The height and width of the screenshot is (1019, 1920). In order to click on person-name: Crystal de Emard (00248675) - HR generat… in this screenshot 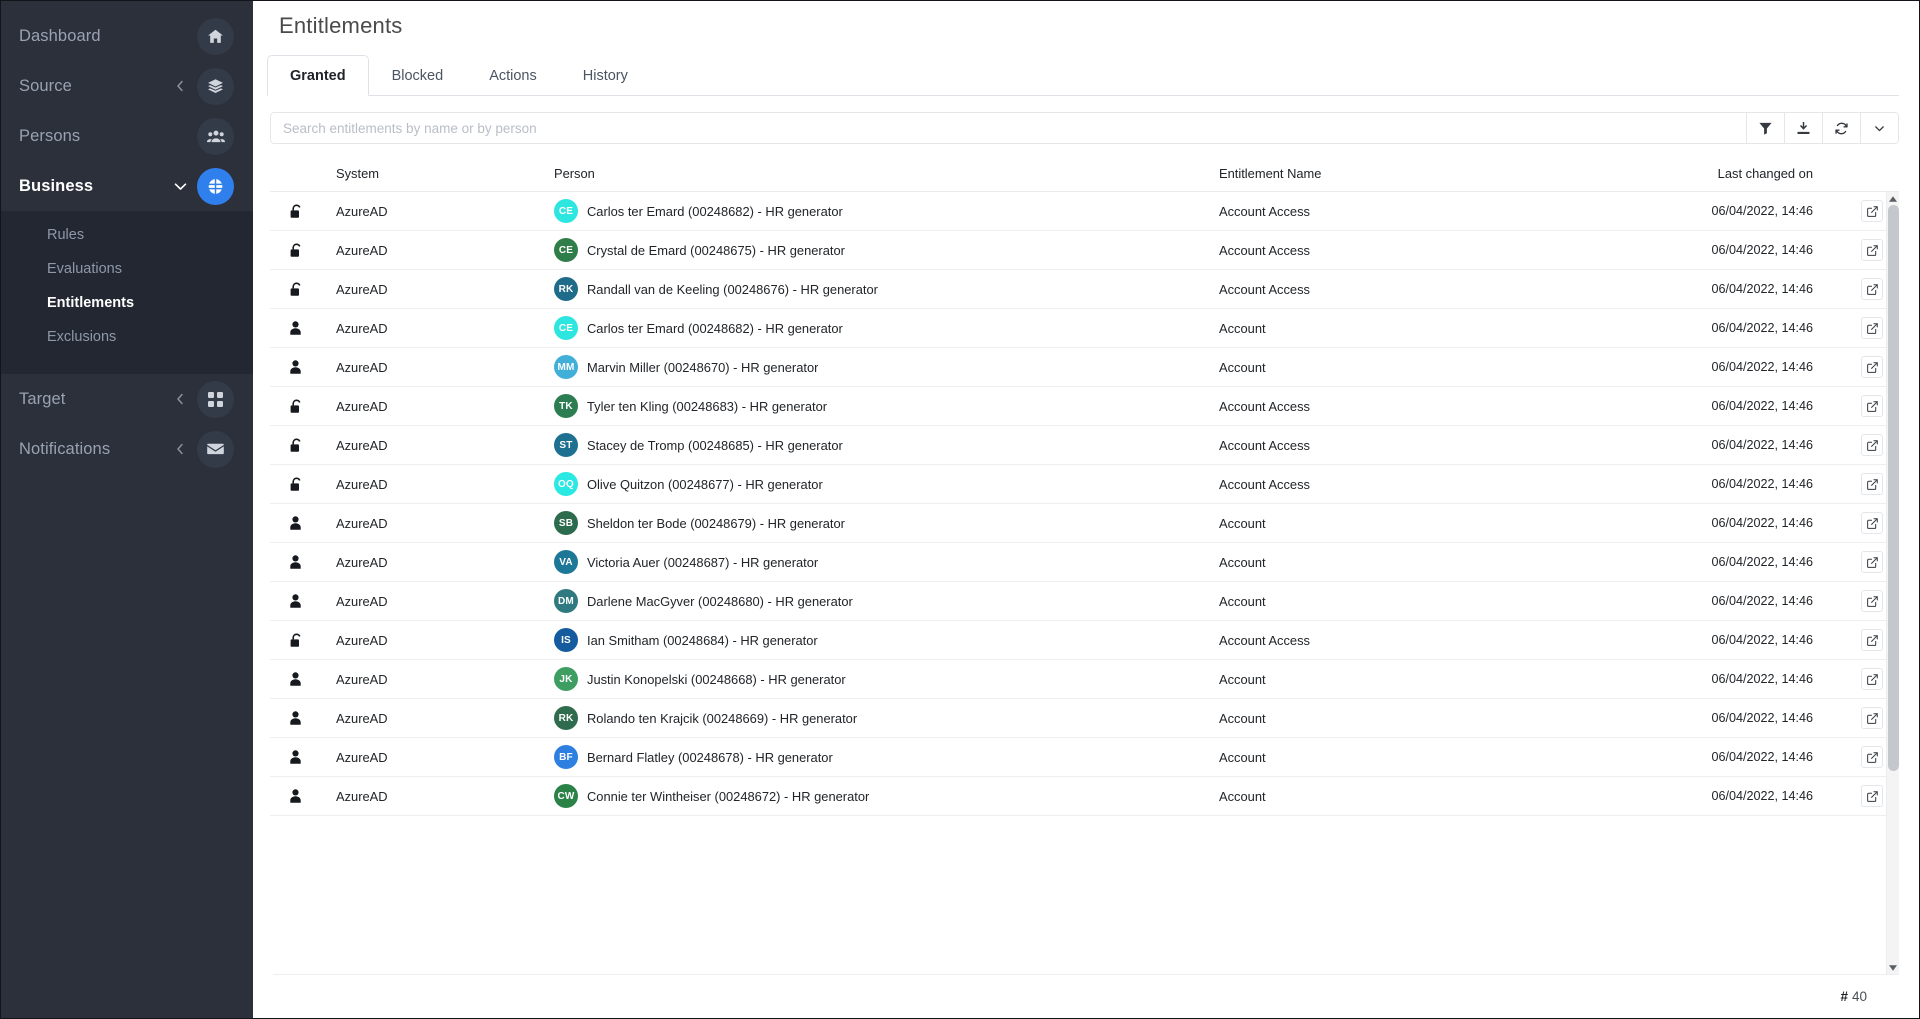, I will do `click(716, 250)`.